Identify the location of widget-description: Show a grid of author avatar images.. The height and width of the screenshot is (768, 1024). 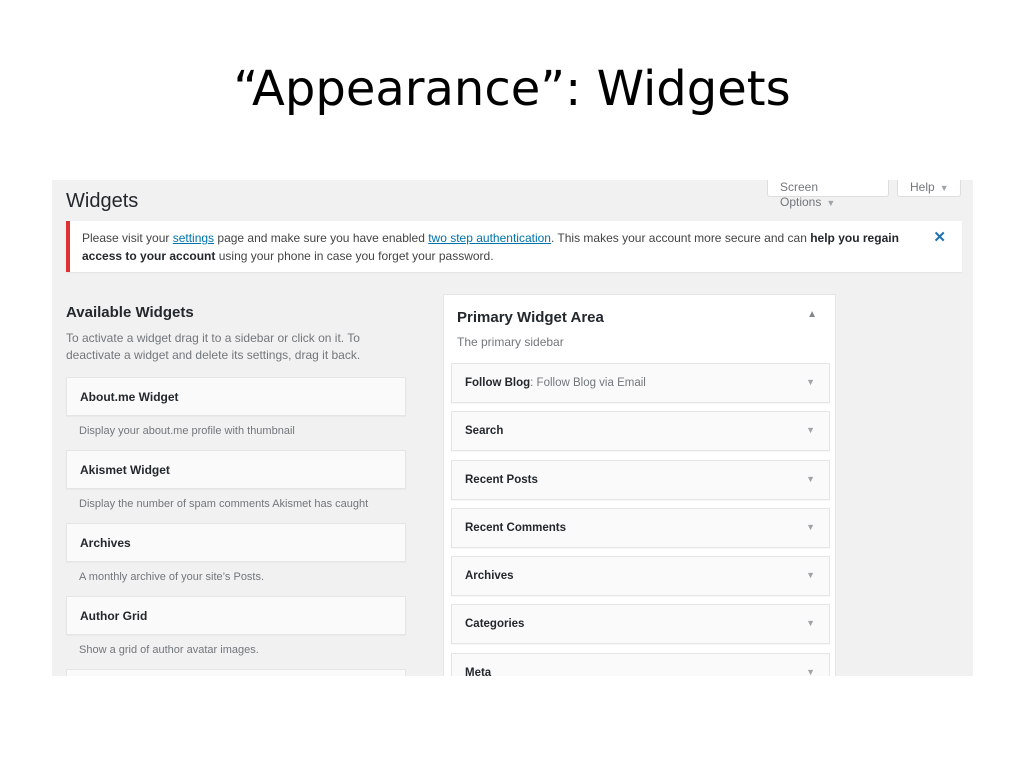
(169, 650).